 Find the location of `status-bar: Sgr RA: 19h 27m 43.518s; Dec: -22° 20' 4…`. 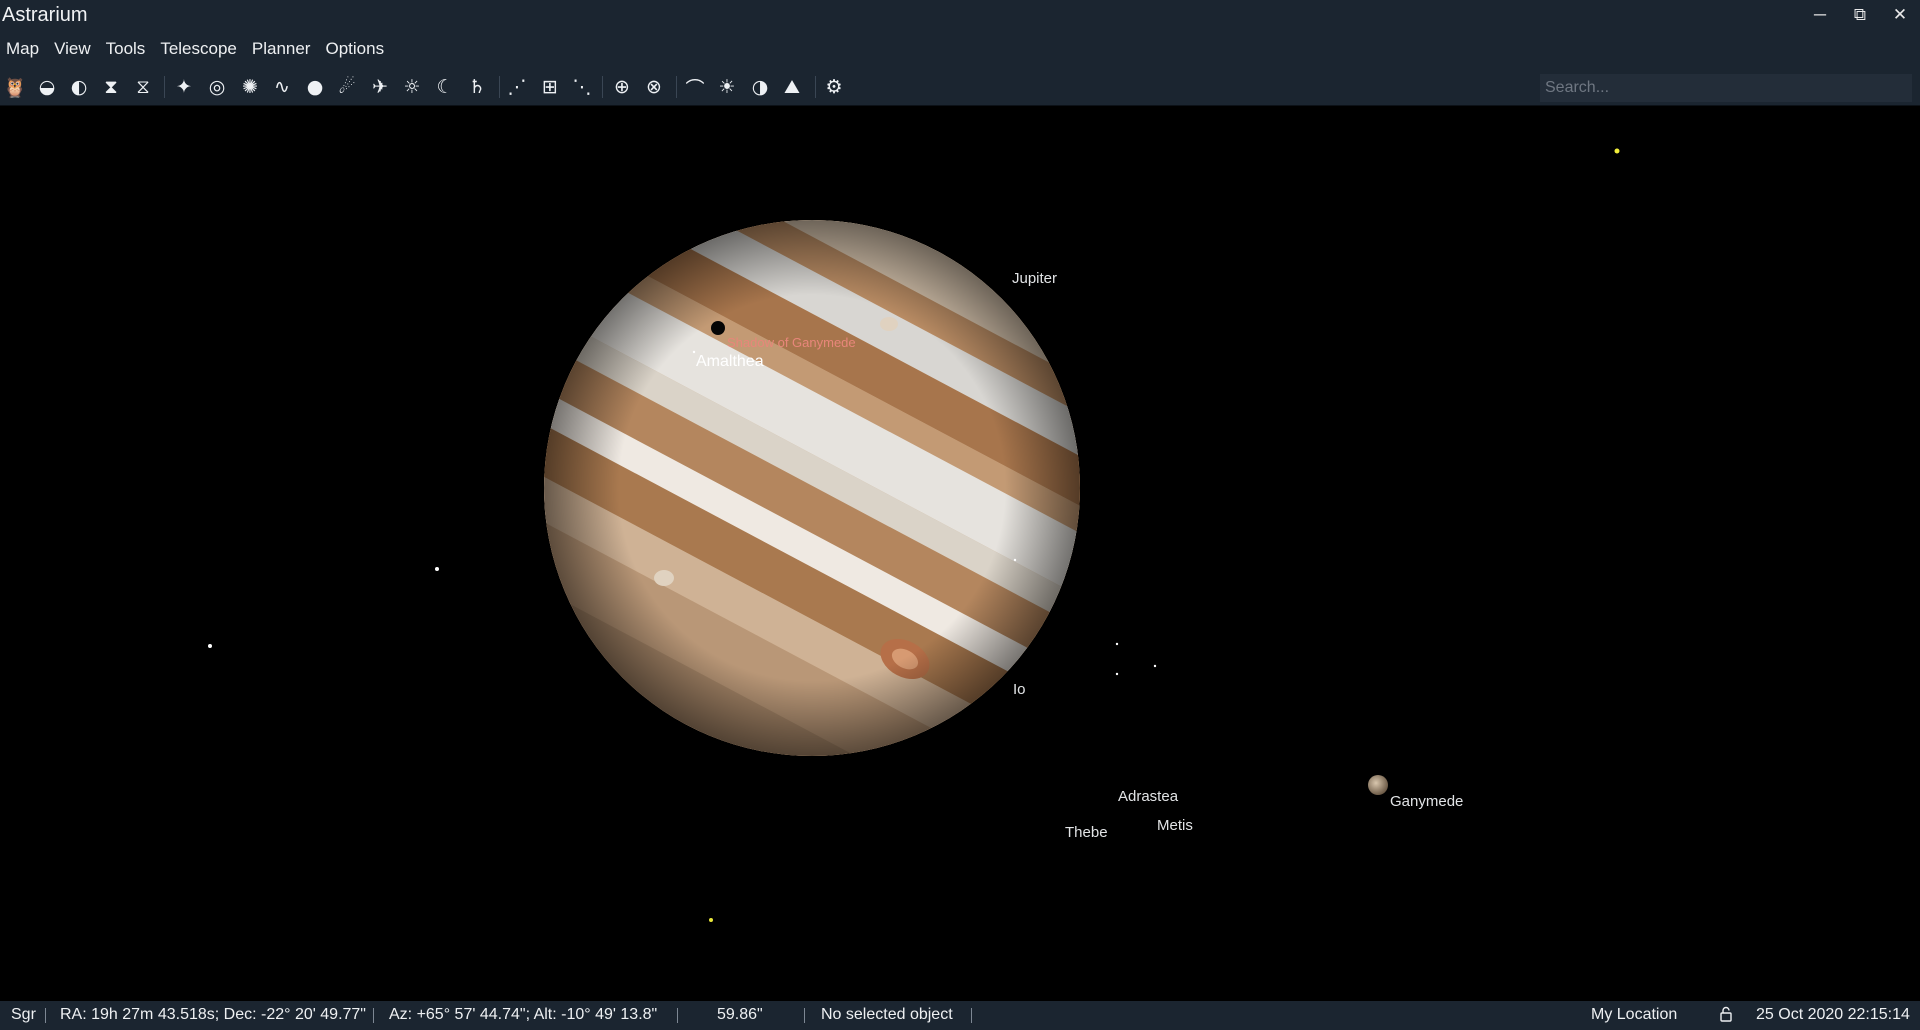

status-bar: Sgr RA: 19h 27m 43.518s; Dec: -22° 20' 4… is located at coordinates (960, 1015).